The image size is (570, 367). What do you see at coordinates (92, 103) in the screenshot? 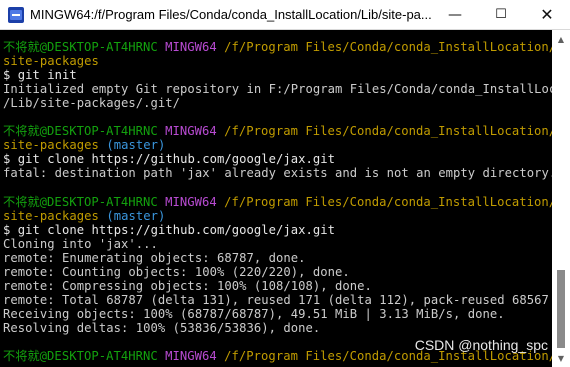
I see `output-line: /Lib/site-packages/.git/` at bounding box center [92, 103].